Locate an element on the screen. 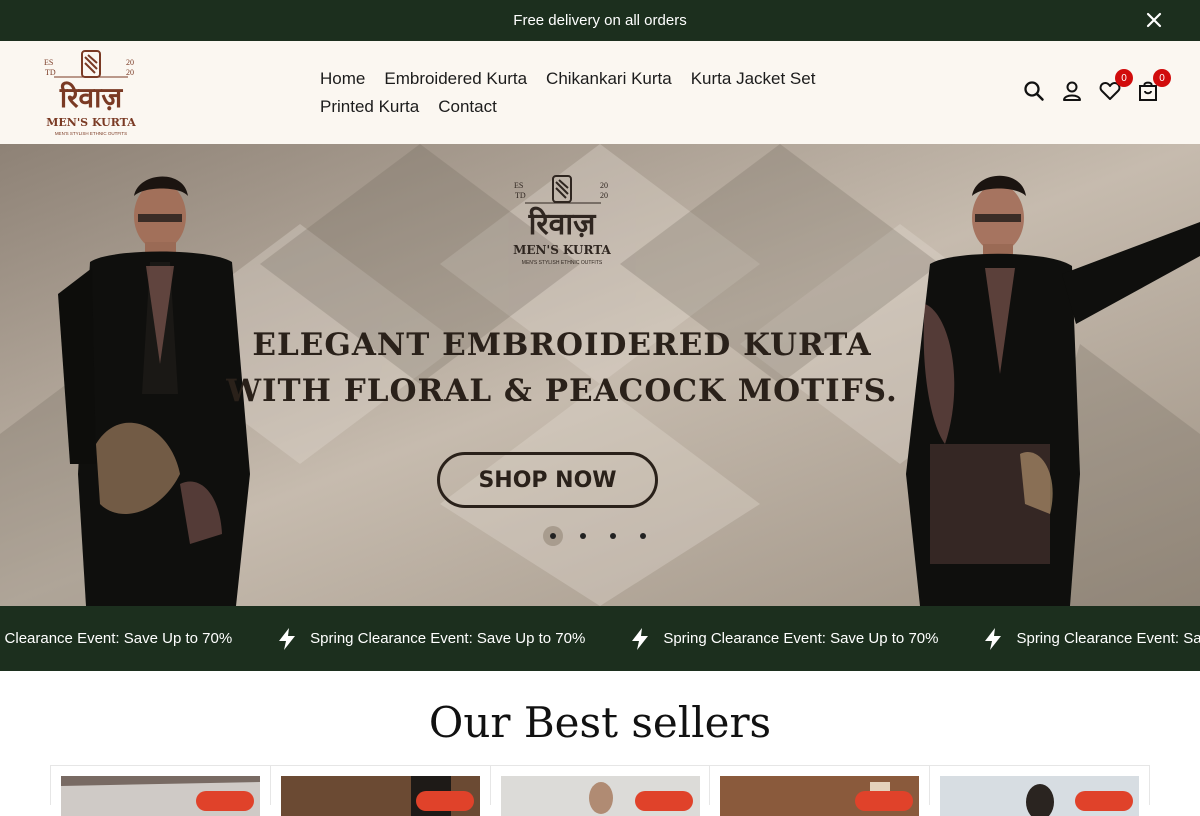 The width and height of the screenshot is (1200, 816). logo-est-left: ES is located at coordinates (48, 62).